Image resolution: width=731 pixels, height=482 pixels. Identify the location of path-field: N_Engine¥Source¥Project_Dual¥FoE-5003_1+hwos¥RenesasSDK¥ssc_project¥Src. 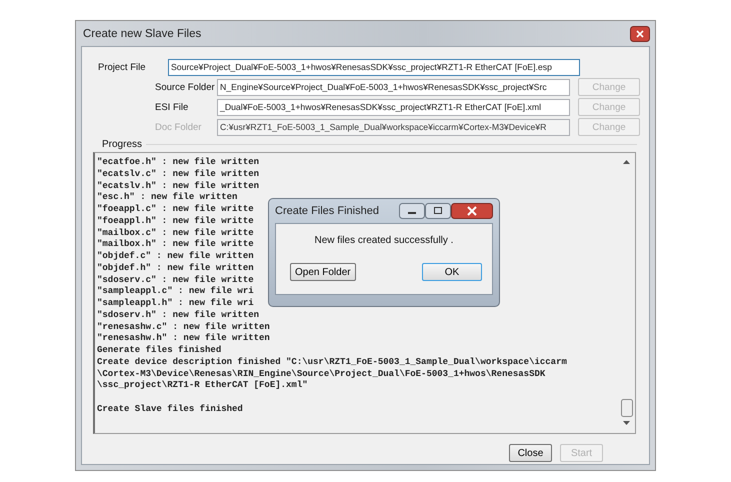
(393, 87).